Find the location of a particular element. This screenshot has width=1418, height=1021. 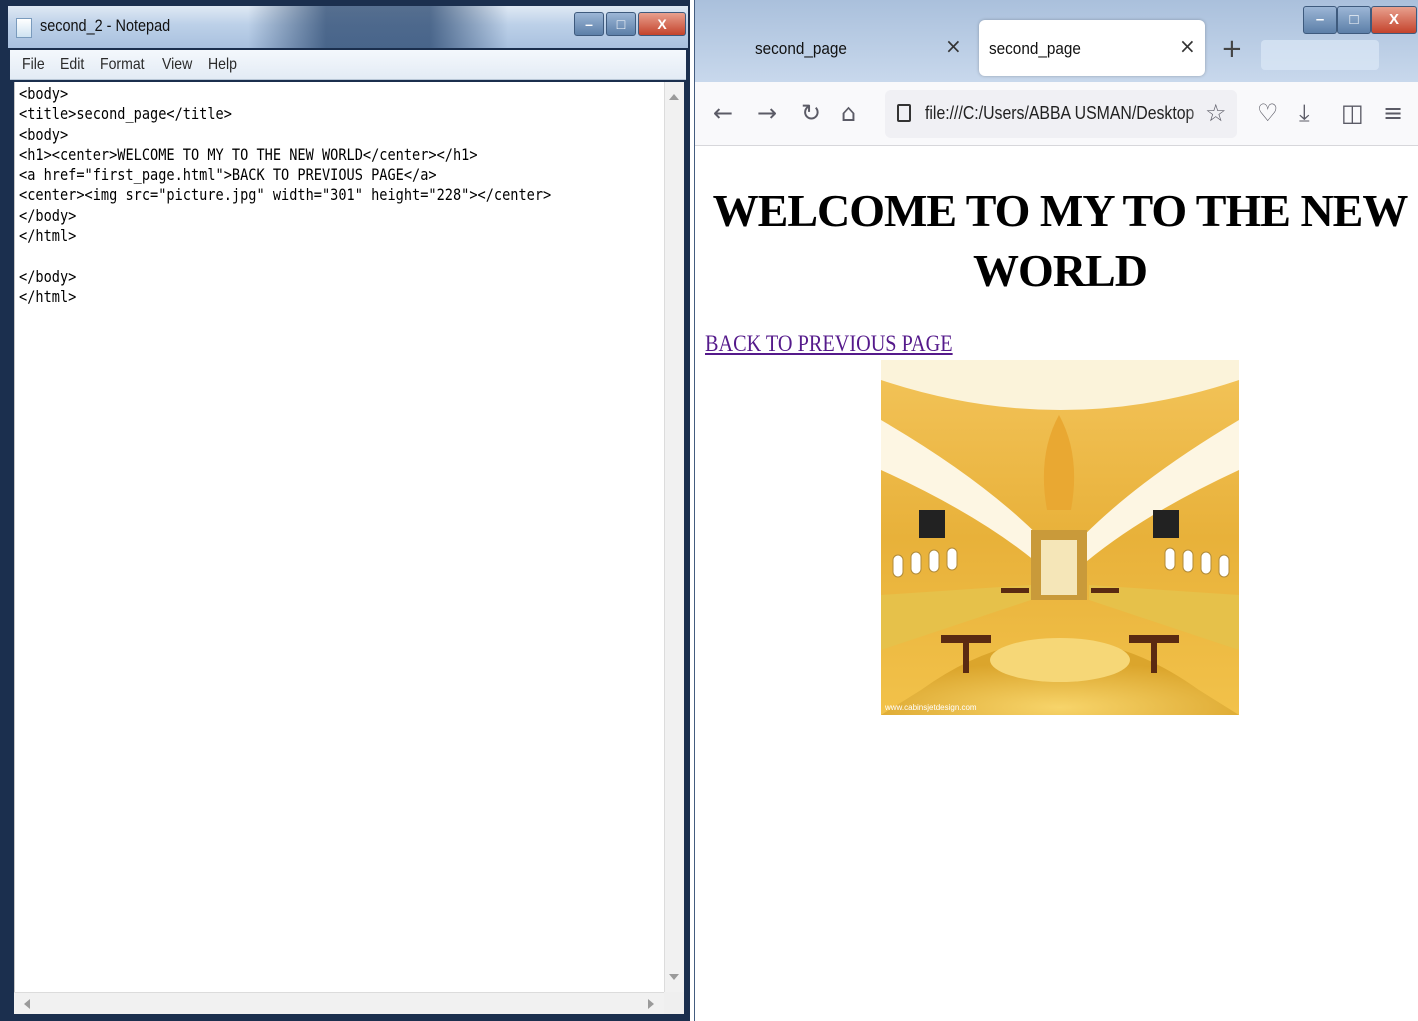

menu-format: Format is located at coordinates (122, 65).